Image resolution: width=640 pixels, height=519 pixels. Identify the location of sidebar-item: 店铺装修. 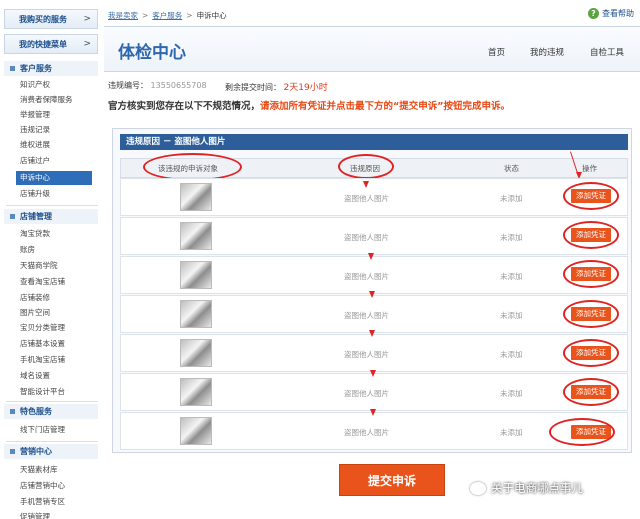
(56, 298).